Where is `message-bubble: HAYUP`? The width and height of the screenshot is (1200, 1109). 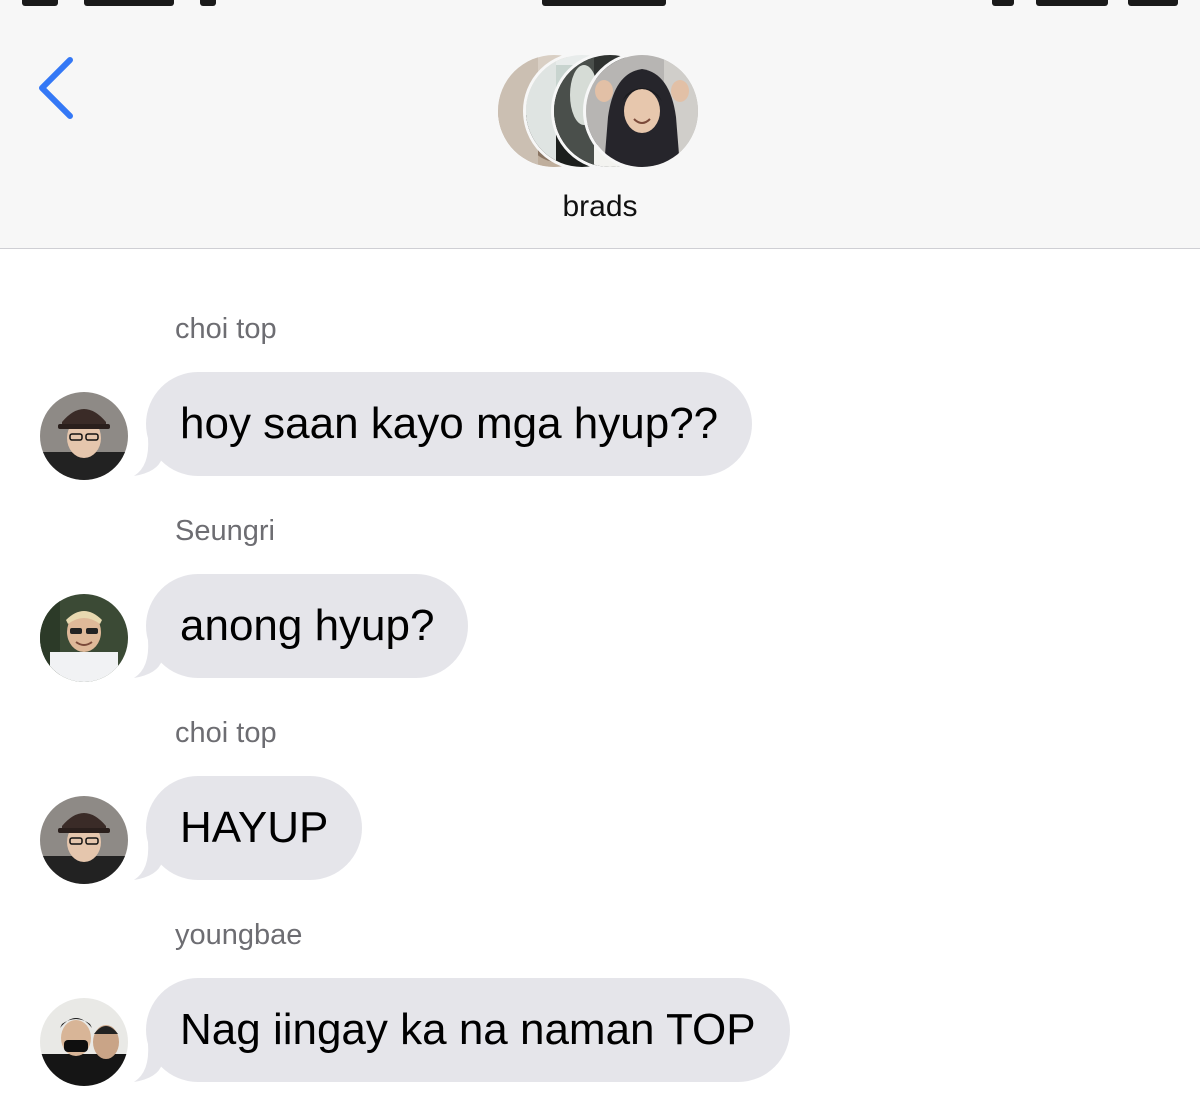
message-bubble: HAYUP is located at coordinates (254, 828).